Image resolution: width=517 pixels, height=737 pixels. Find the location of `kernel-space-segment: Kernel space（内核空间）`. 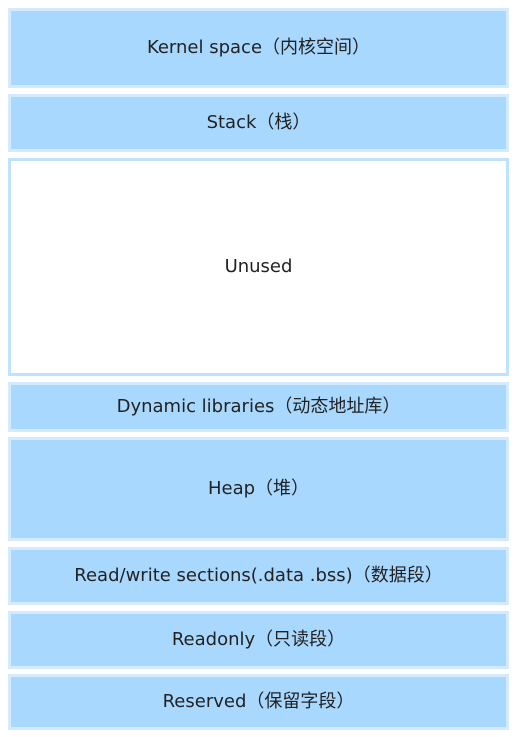

kernel-space-segment: Kernel space（内核空间） is located at coordinates (258, 48).